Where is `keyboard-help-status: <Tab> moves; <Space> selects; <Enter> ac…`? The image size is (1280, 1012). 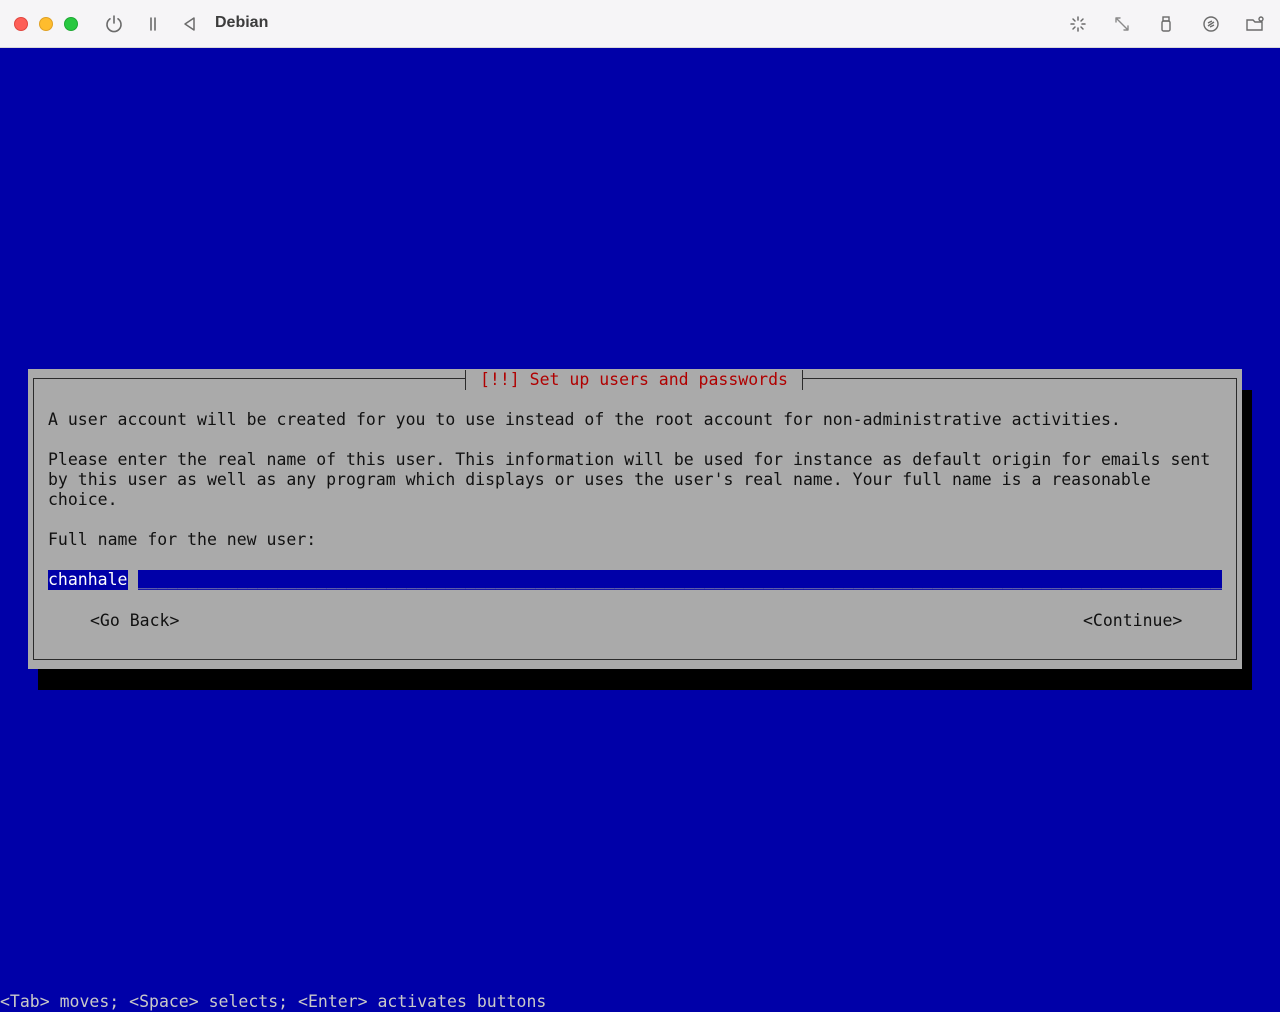
keyboard-help-status: <Tab> moves; <Space> selects; <Enter> ac… is located at coordinates (273, 1001).